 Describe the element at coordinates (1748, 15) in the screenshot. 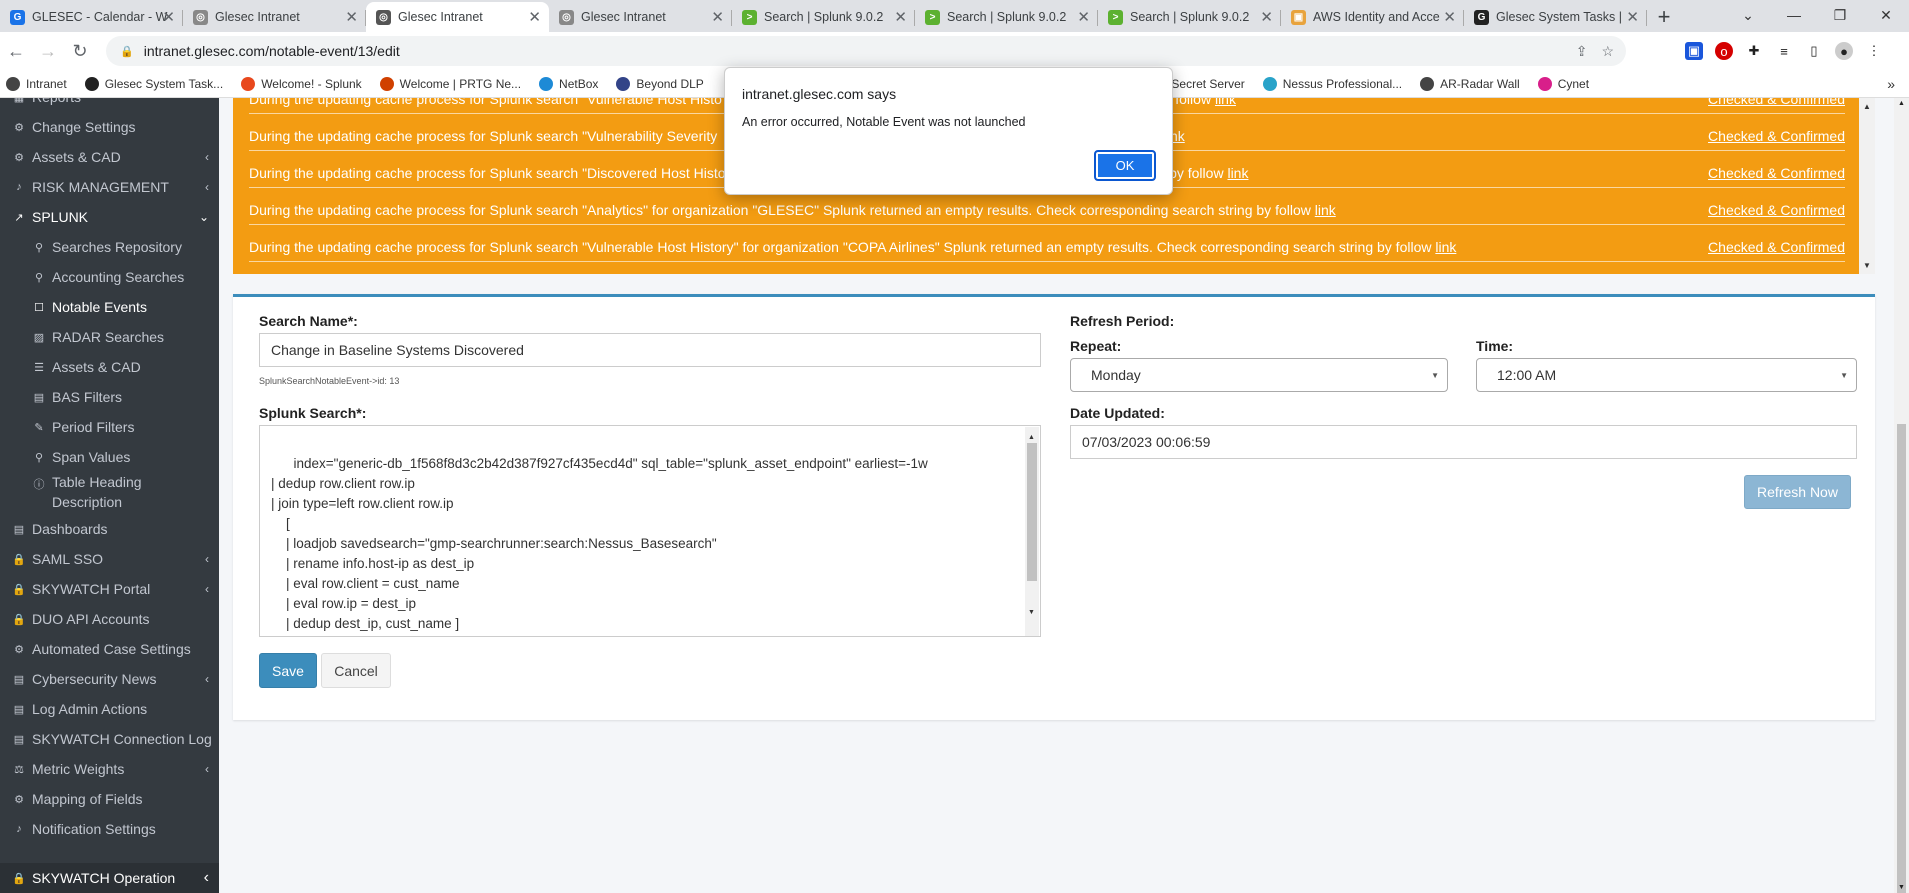

I see `tab-search-icon: ⌄` at that location.